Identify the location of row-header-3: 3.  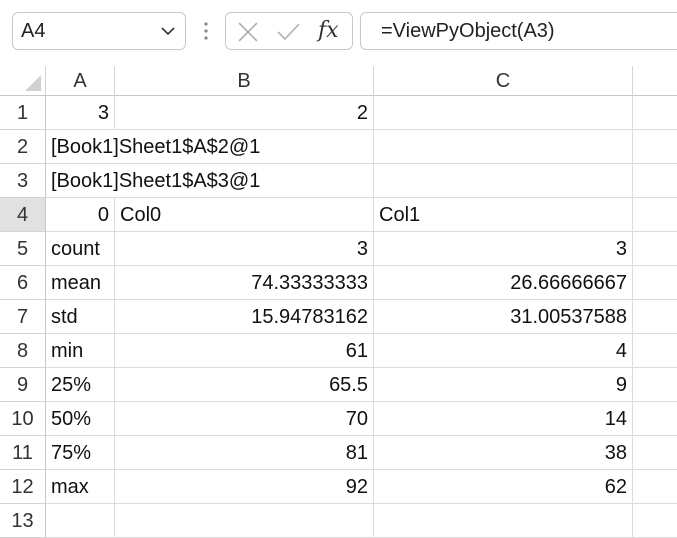
(23, 181).